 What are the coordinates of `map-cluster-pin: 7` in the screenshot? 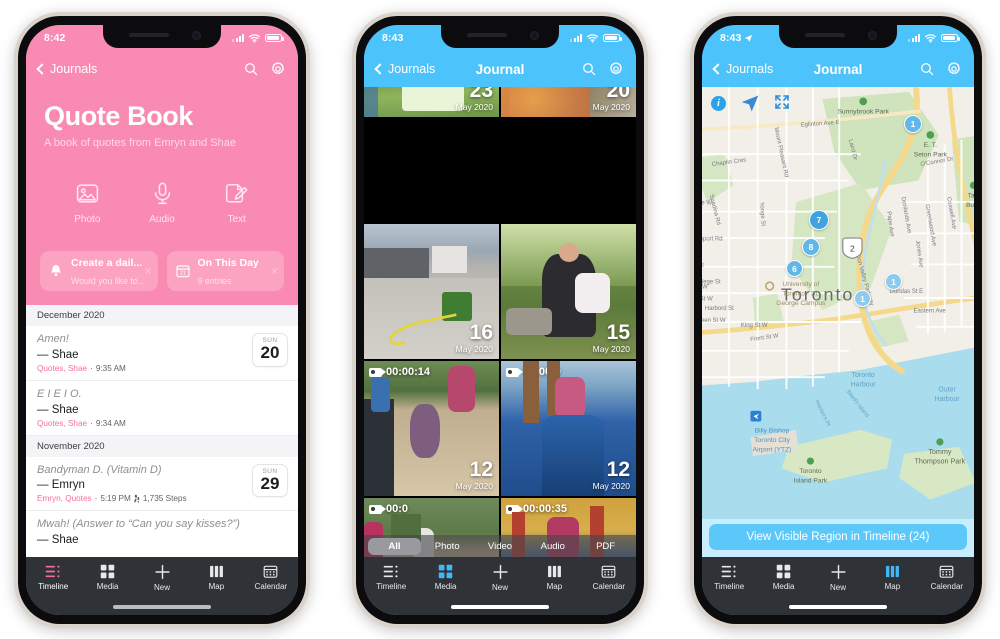 It's located at (819, 220).